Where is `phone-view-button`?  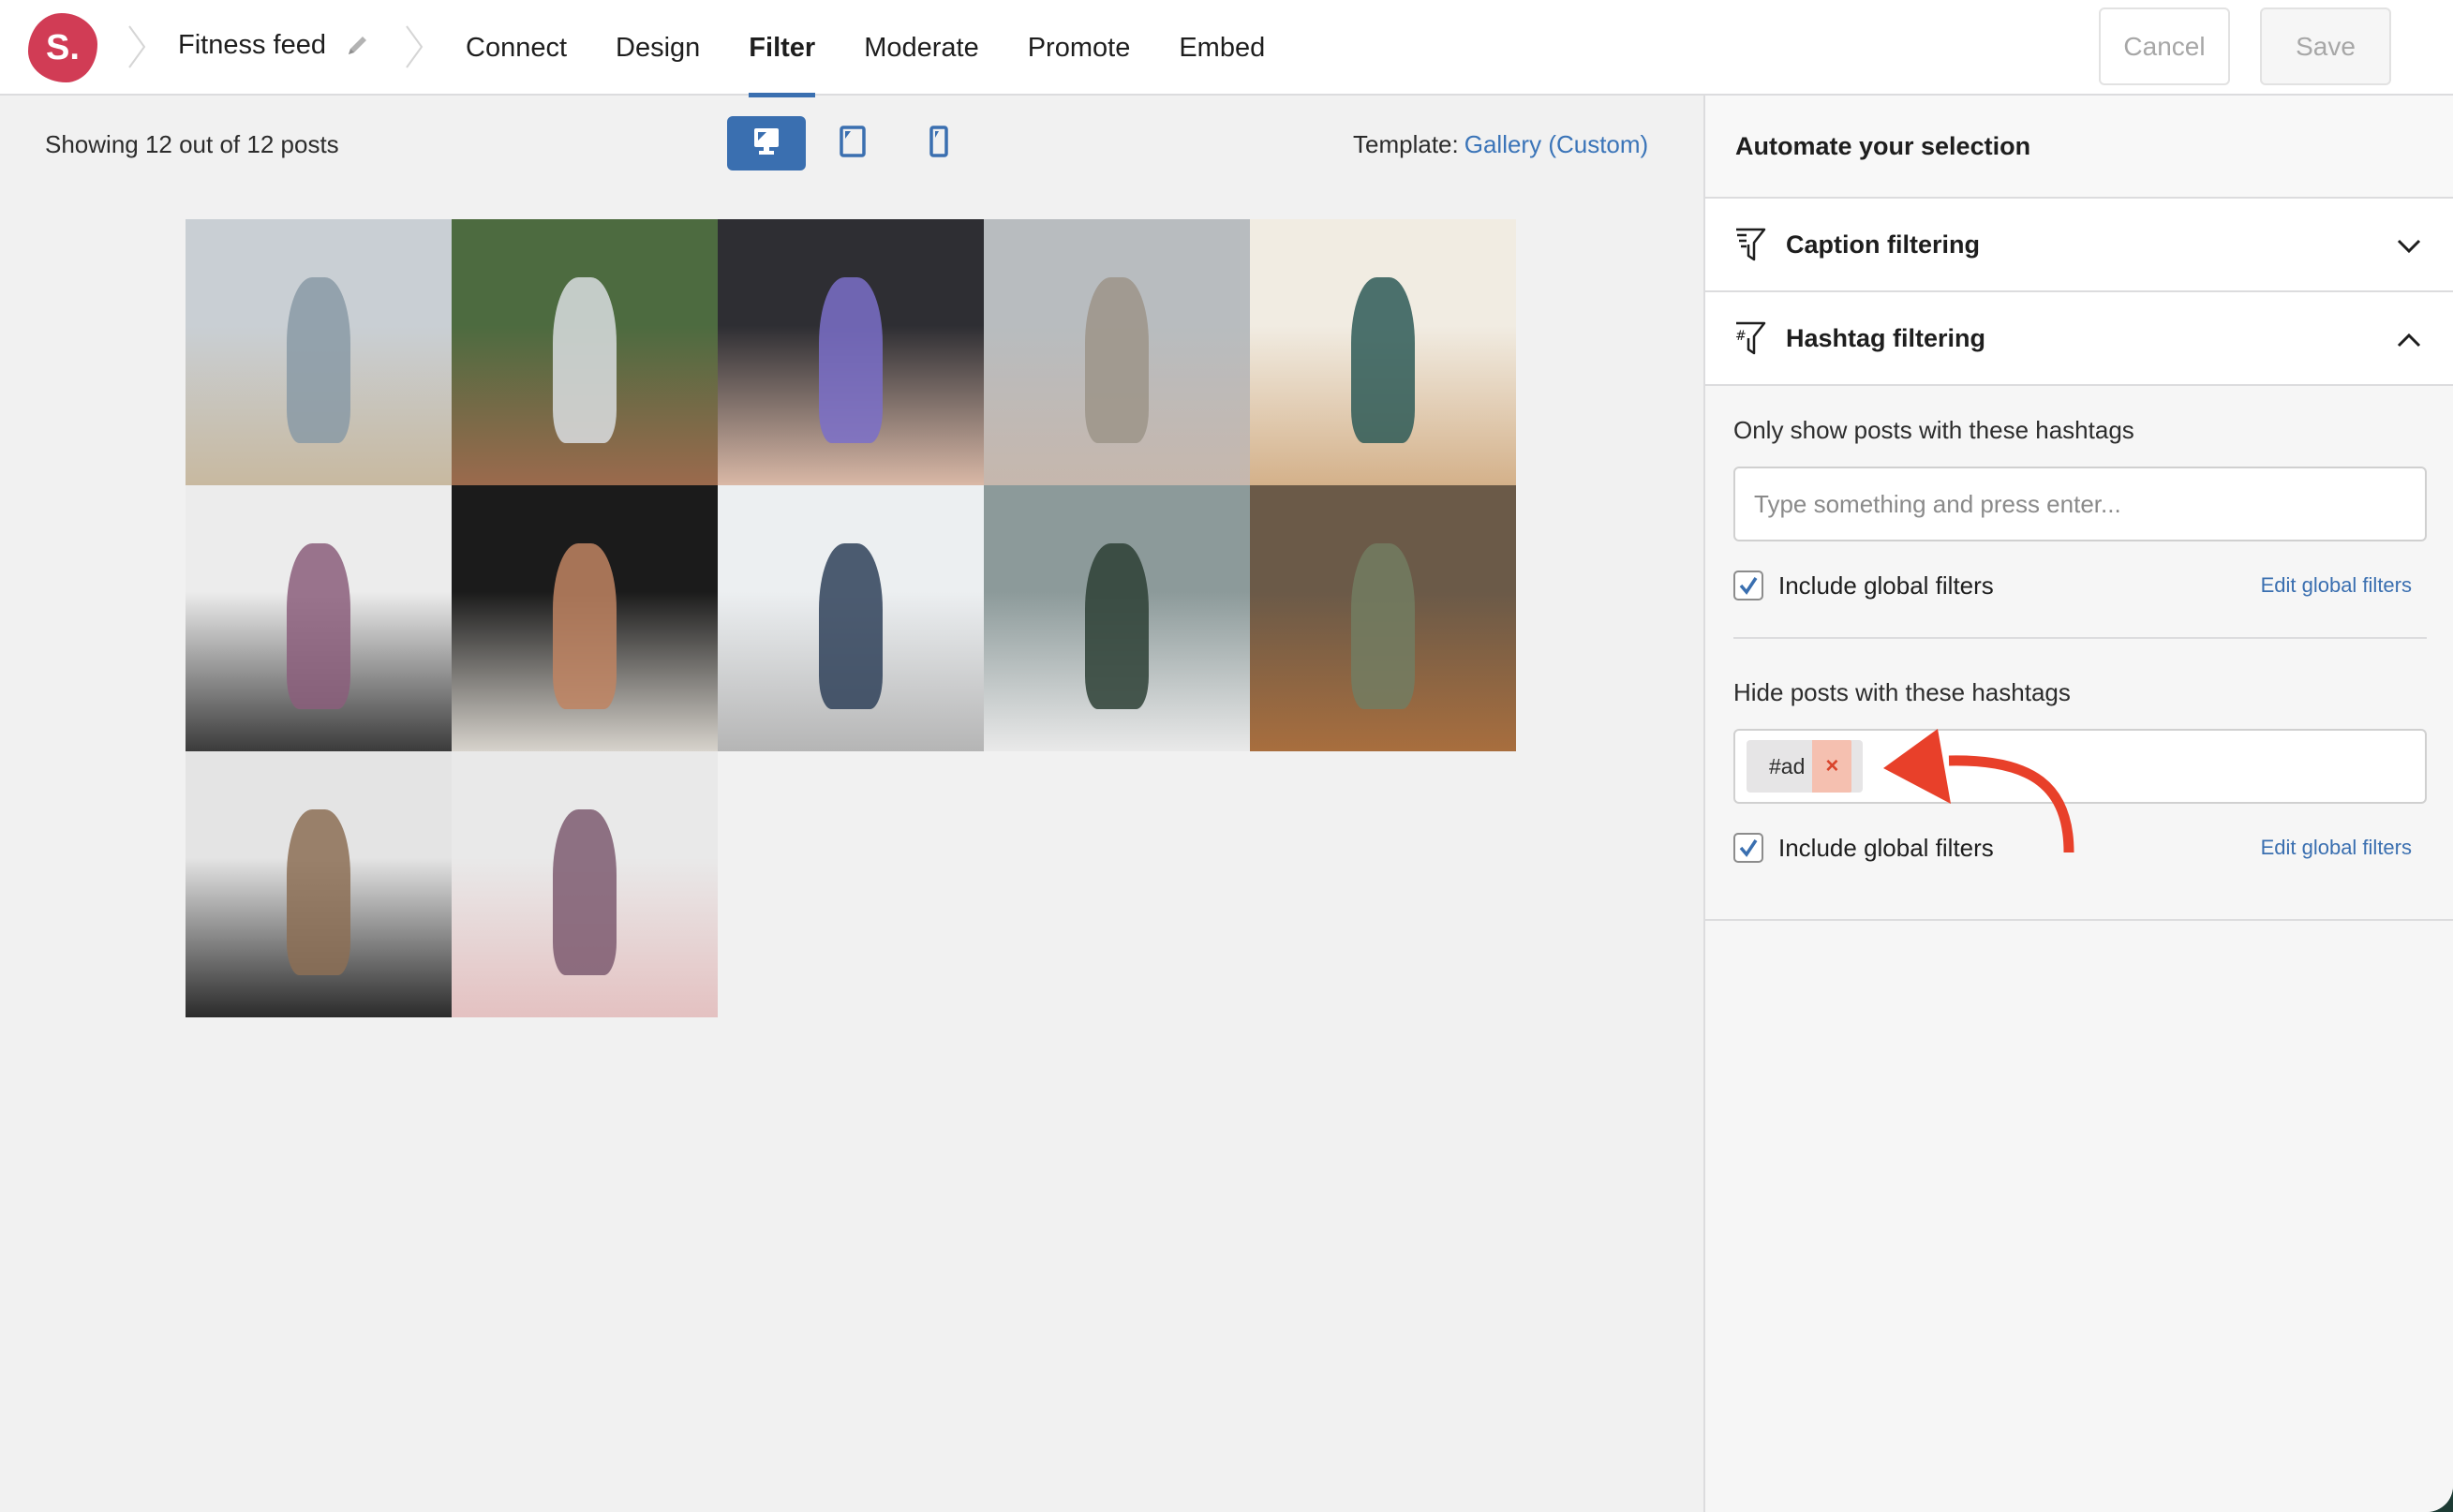
phone-view-button is located at coordinates (938, 143).